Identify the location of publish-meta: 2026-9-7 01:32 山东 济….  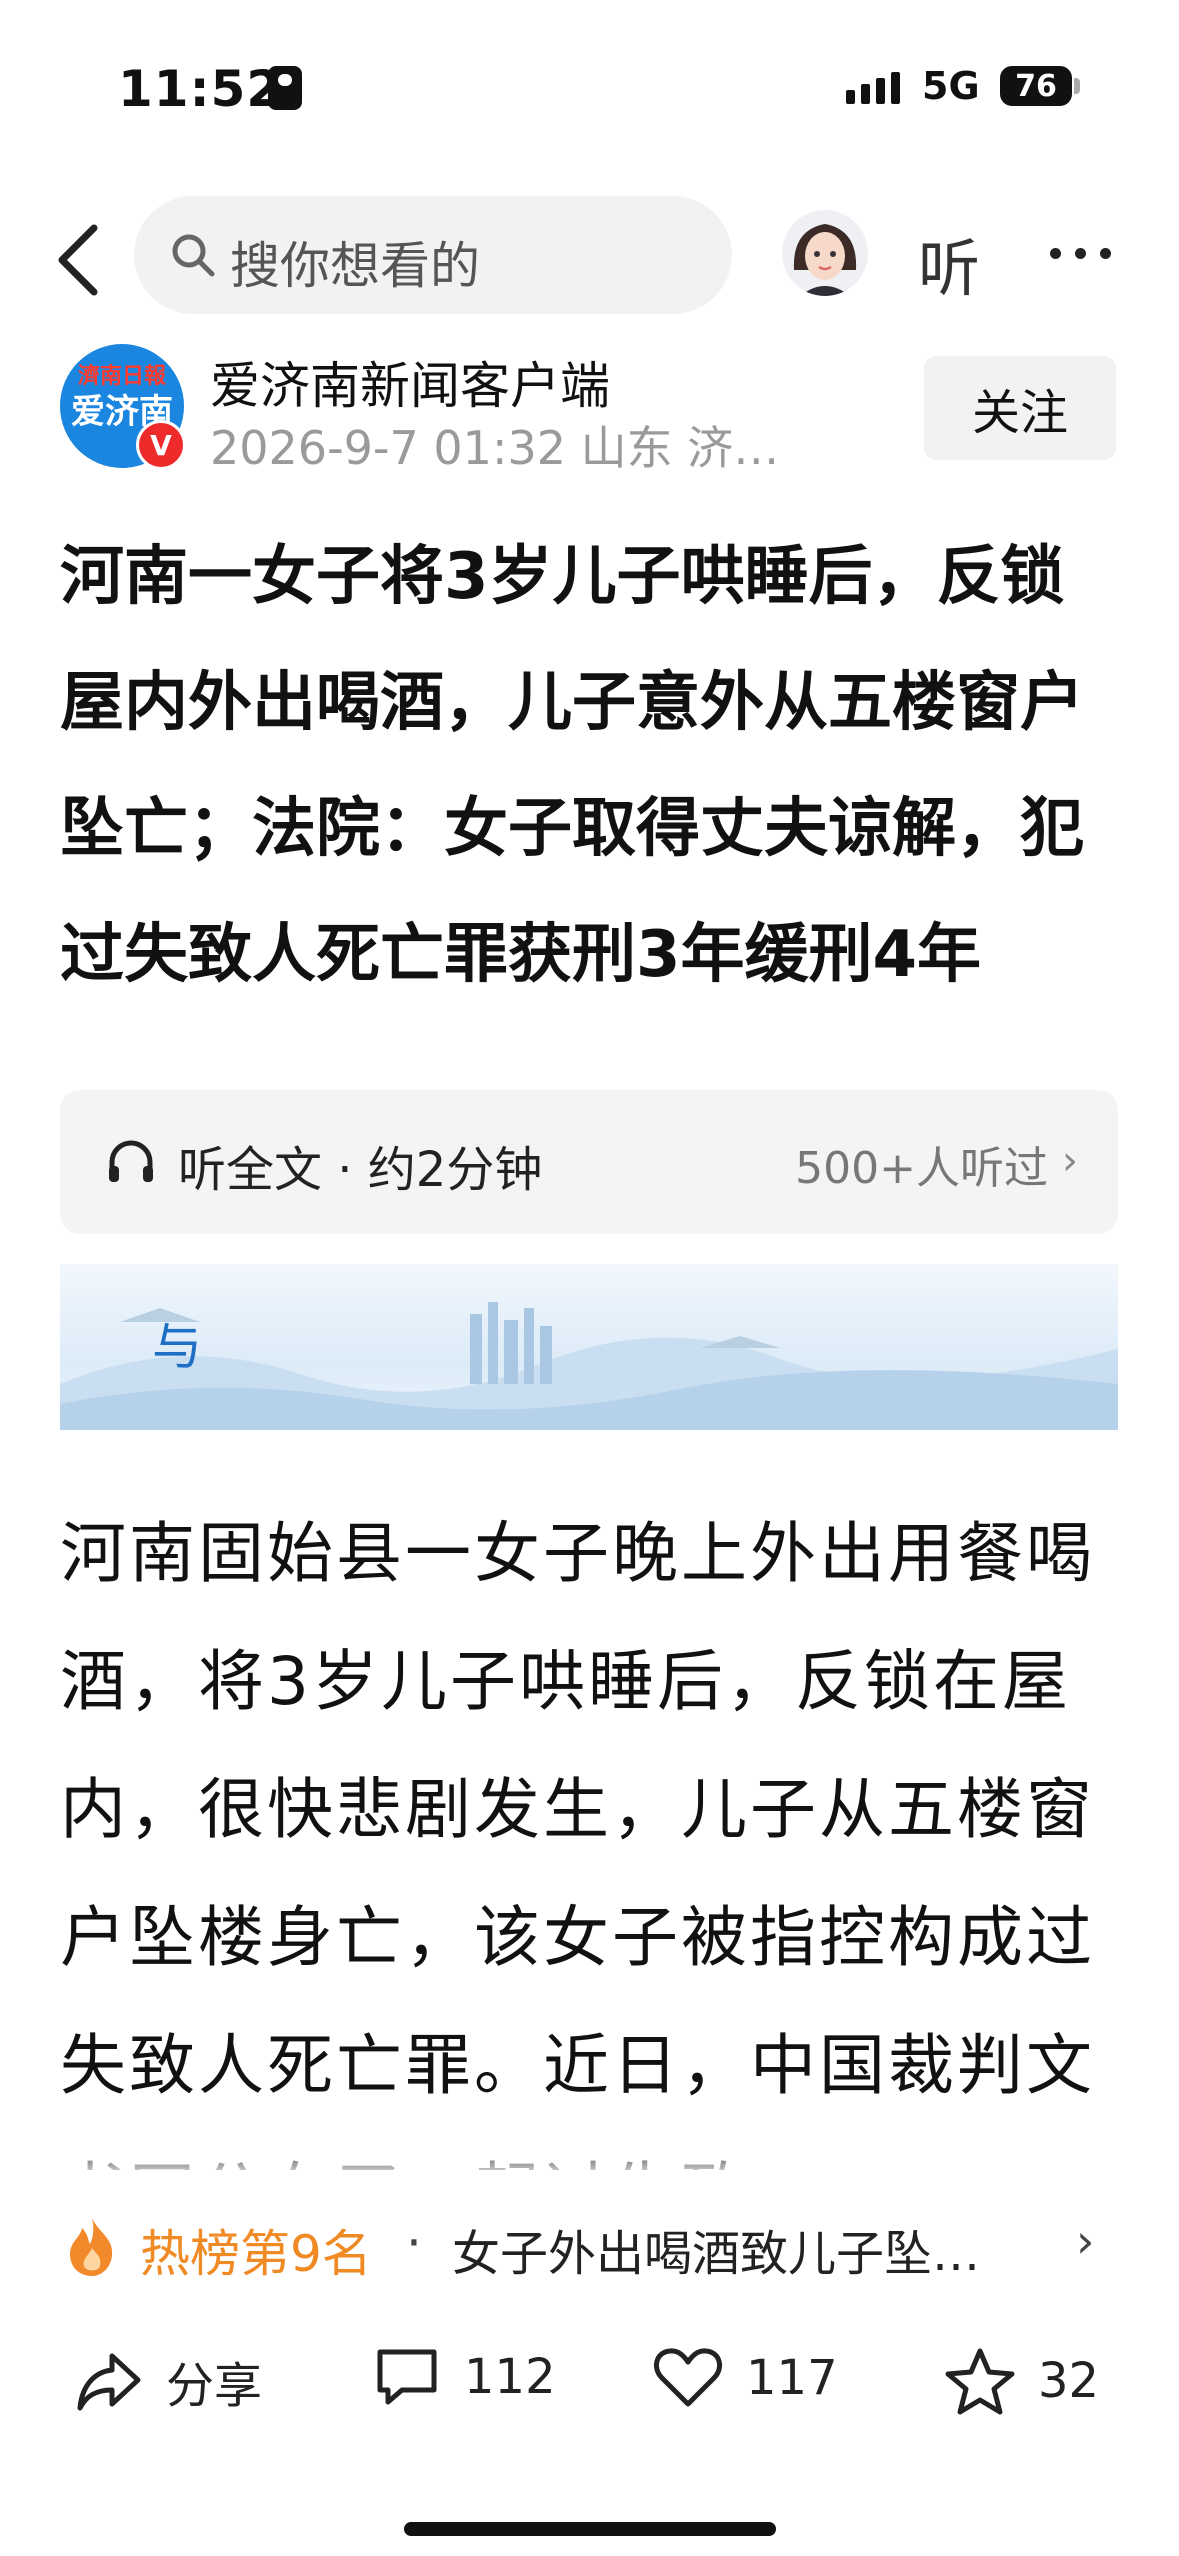
(495, 448).